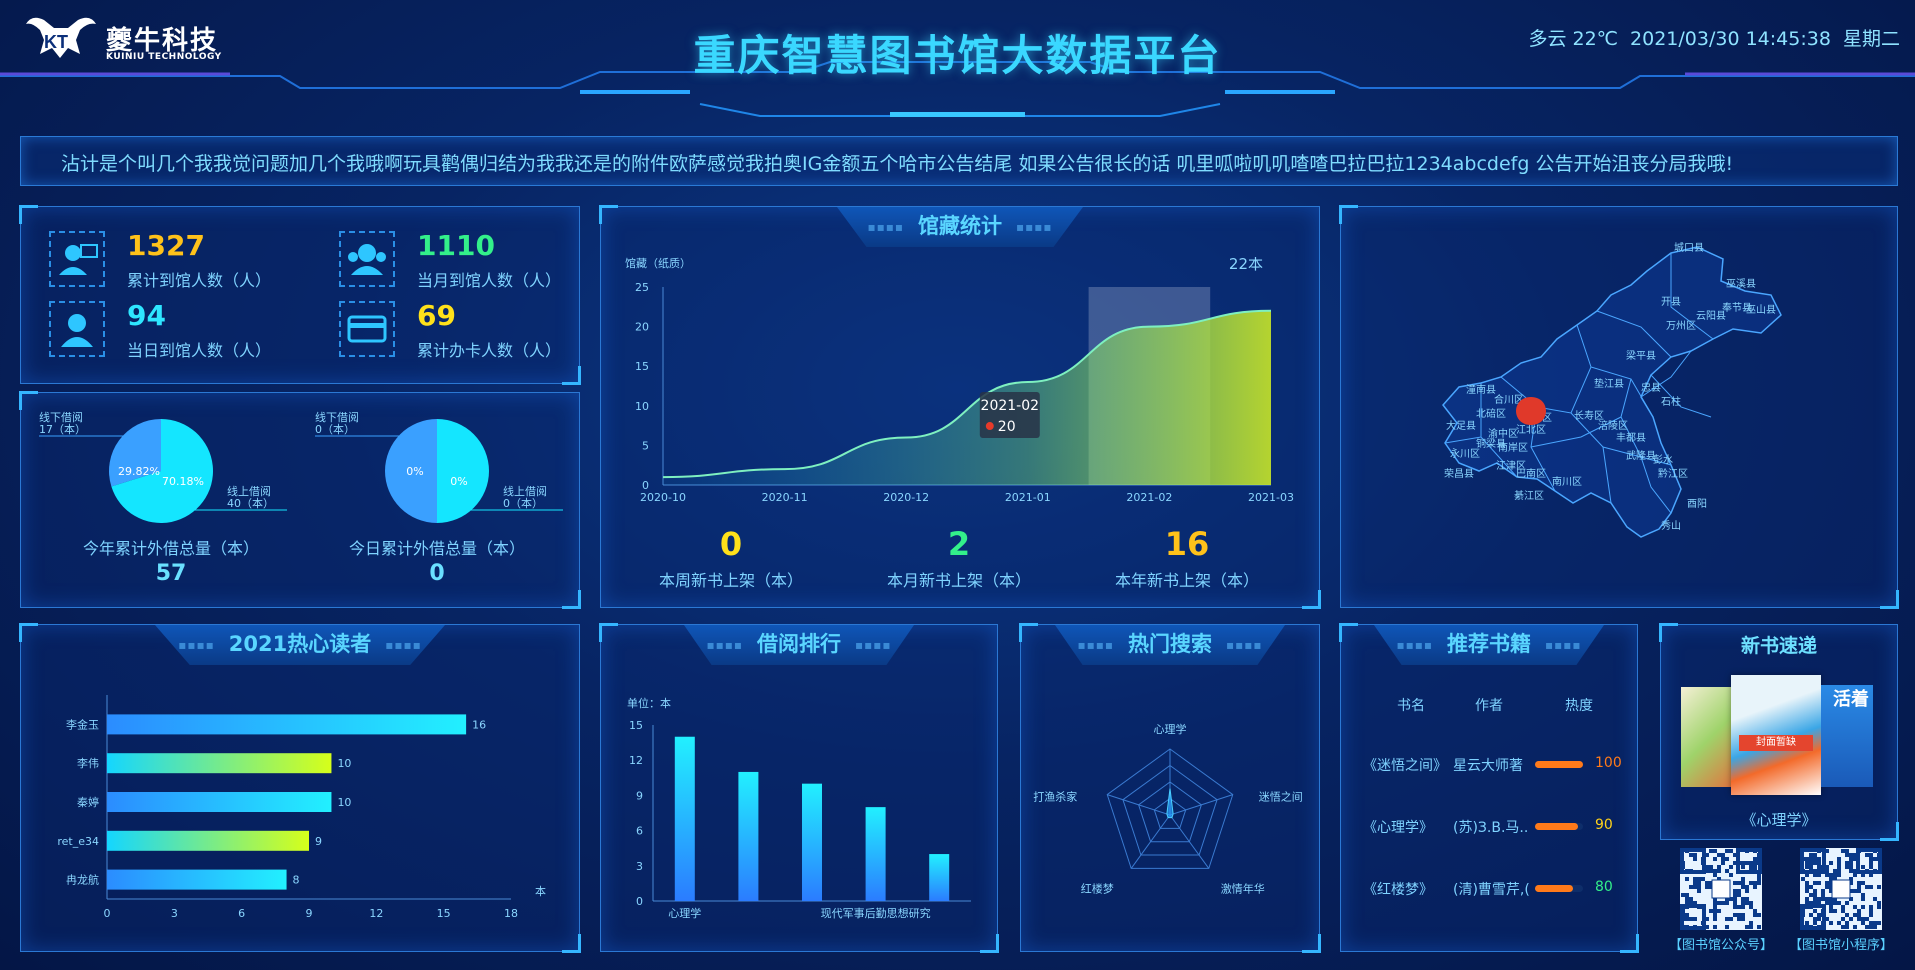 The image size is (1915, 970). Describe the element at coordinates (1697, 504) in the screenshot. I see `map-district-label: 酉阳` at that location.